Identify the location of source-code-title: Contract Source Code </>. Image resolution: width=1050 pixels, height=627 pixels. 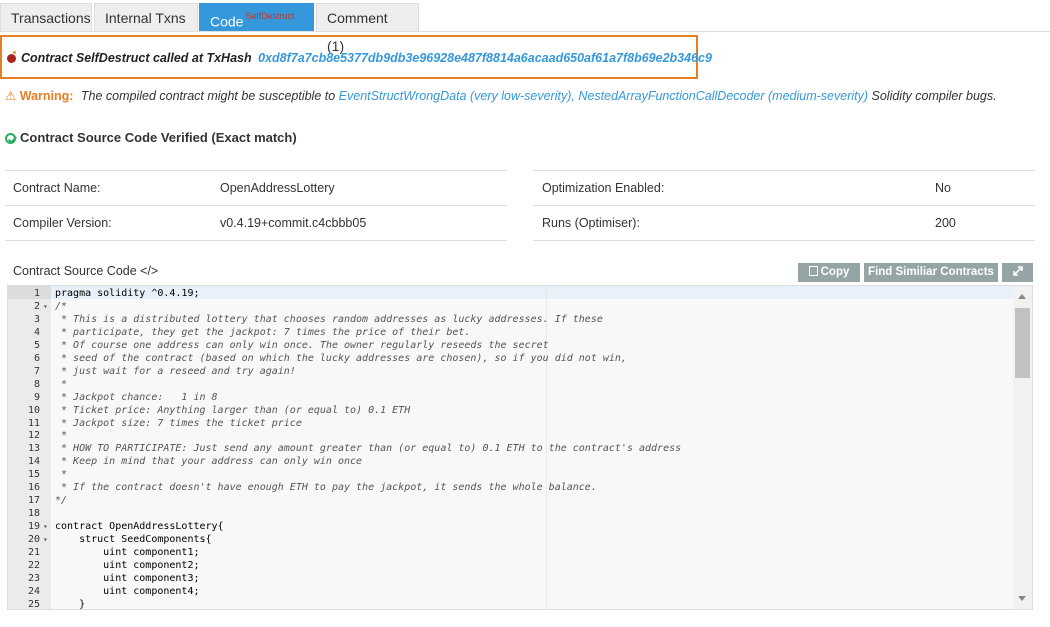
(86, 271).